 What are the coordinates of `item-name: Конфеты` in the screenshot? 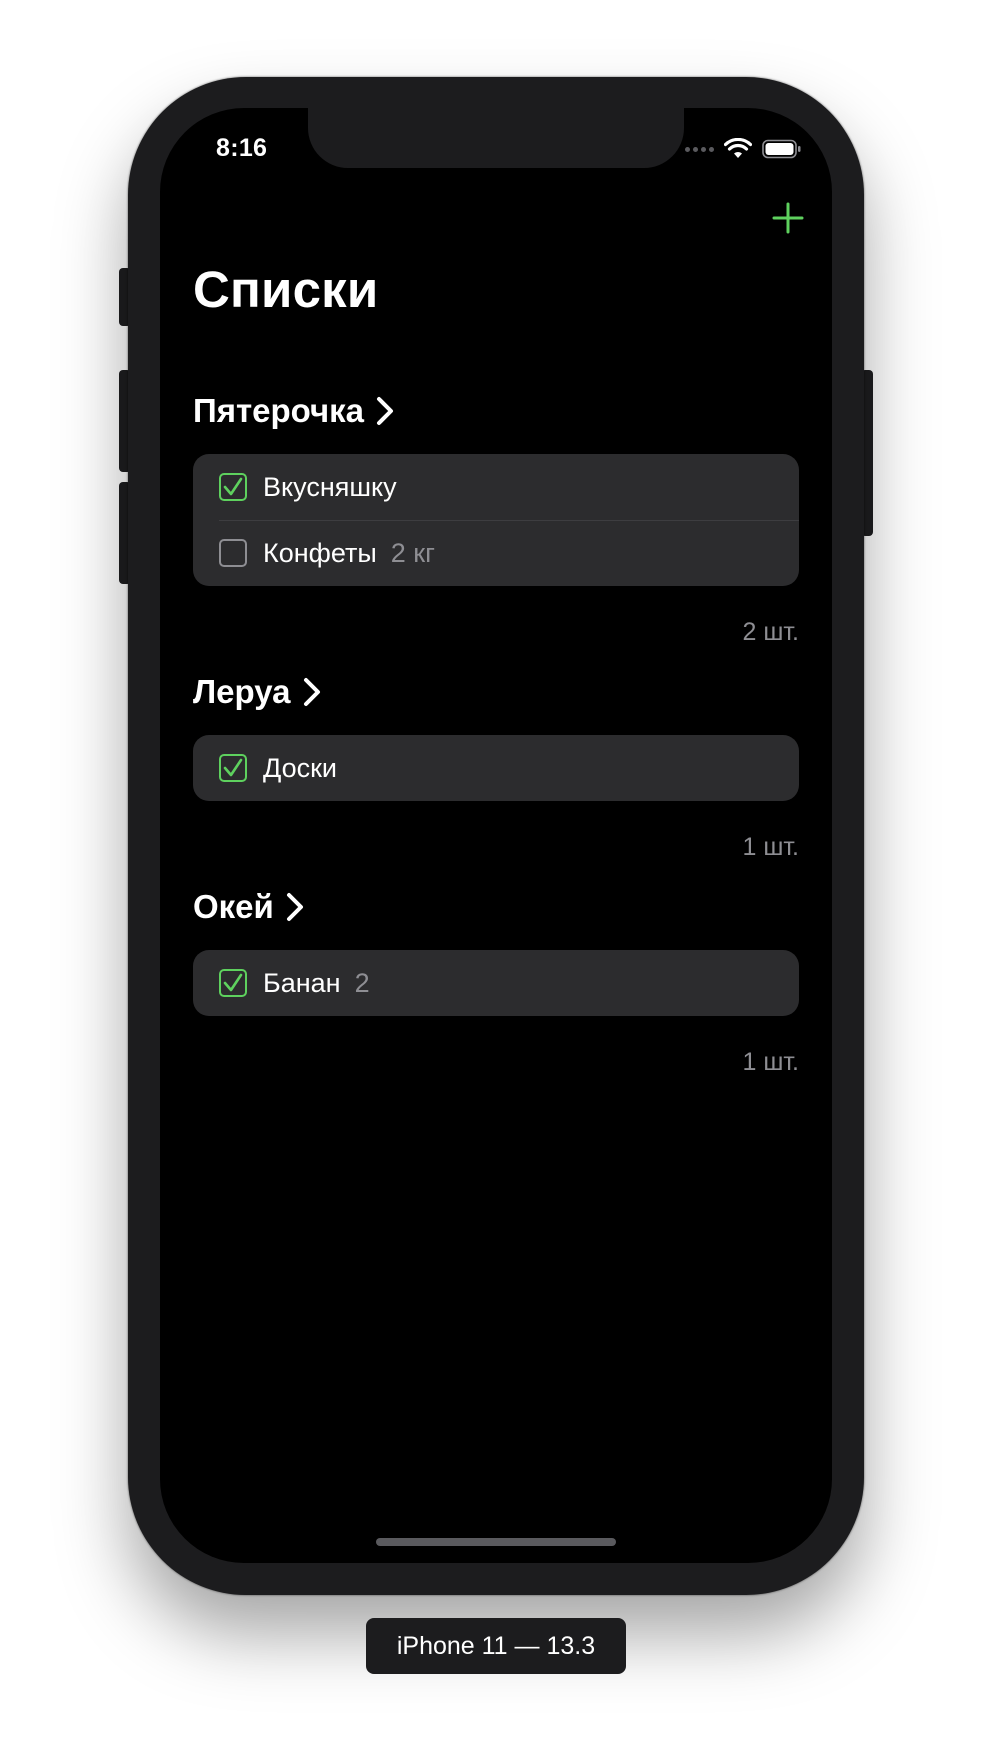 It's located at (320, 552).